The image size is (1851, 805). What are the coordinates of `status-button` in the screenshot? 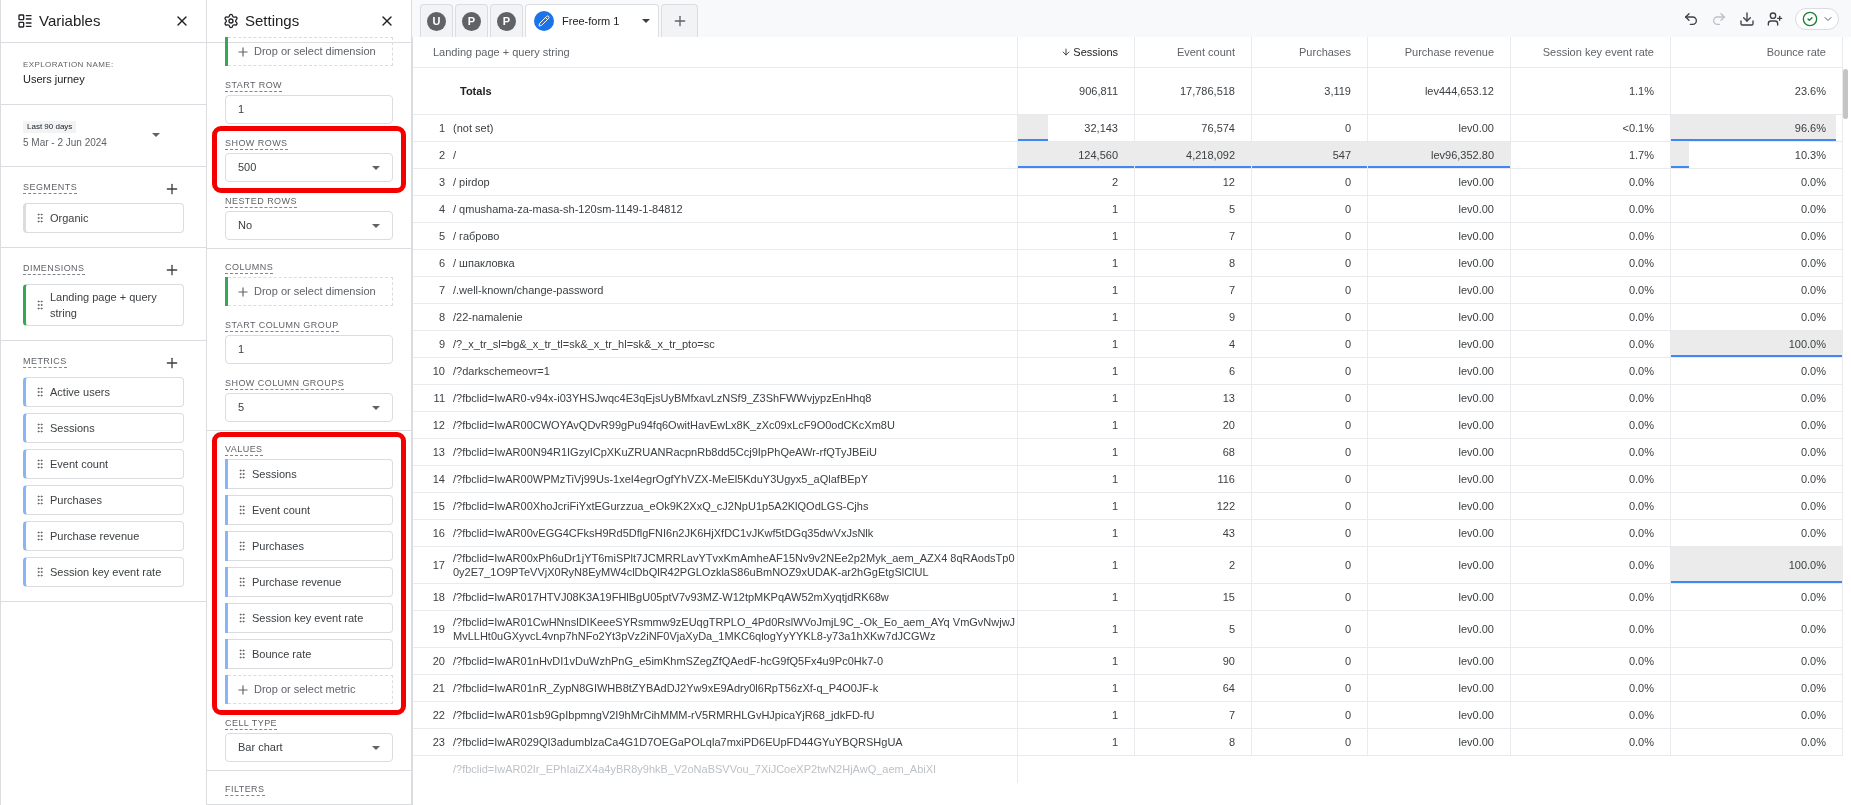 It's located at (1817, 18).